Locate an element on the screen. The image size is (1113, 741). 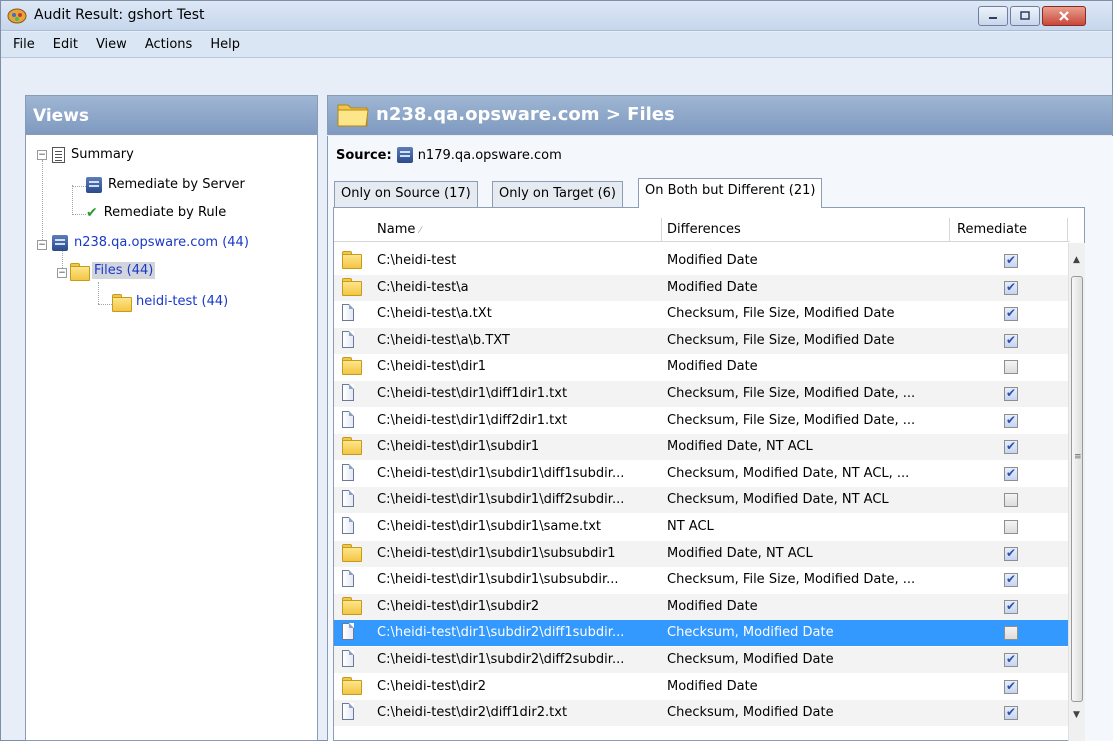
cell-name: C:\heidi-test\dir2\diff1dir2.txt is located at coordinates (472, 713).